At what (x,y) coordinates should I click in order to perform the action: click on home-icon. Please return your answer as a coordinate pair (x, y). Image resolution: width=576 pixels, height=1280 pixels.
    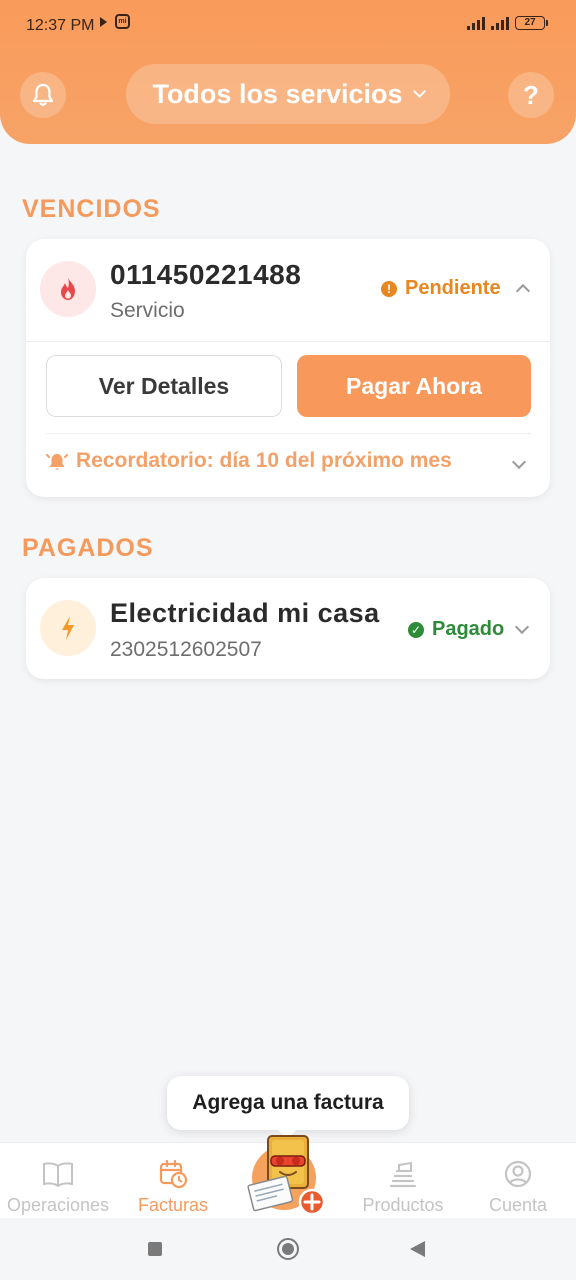
    Looking at the image, I should click on (288, 1249).